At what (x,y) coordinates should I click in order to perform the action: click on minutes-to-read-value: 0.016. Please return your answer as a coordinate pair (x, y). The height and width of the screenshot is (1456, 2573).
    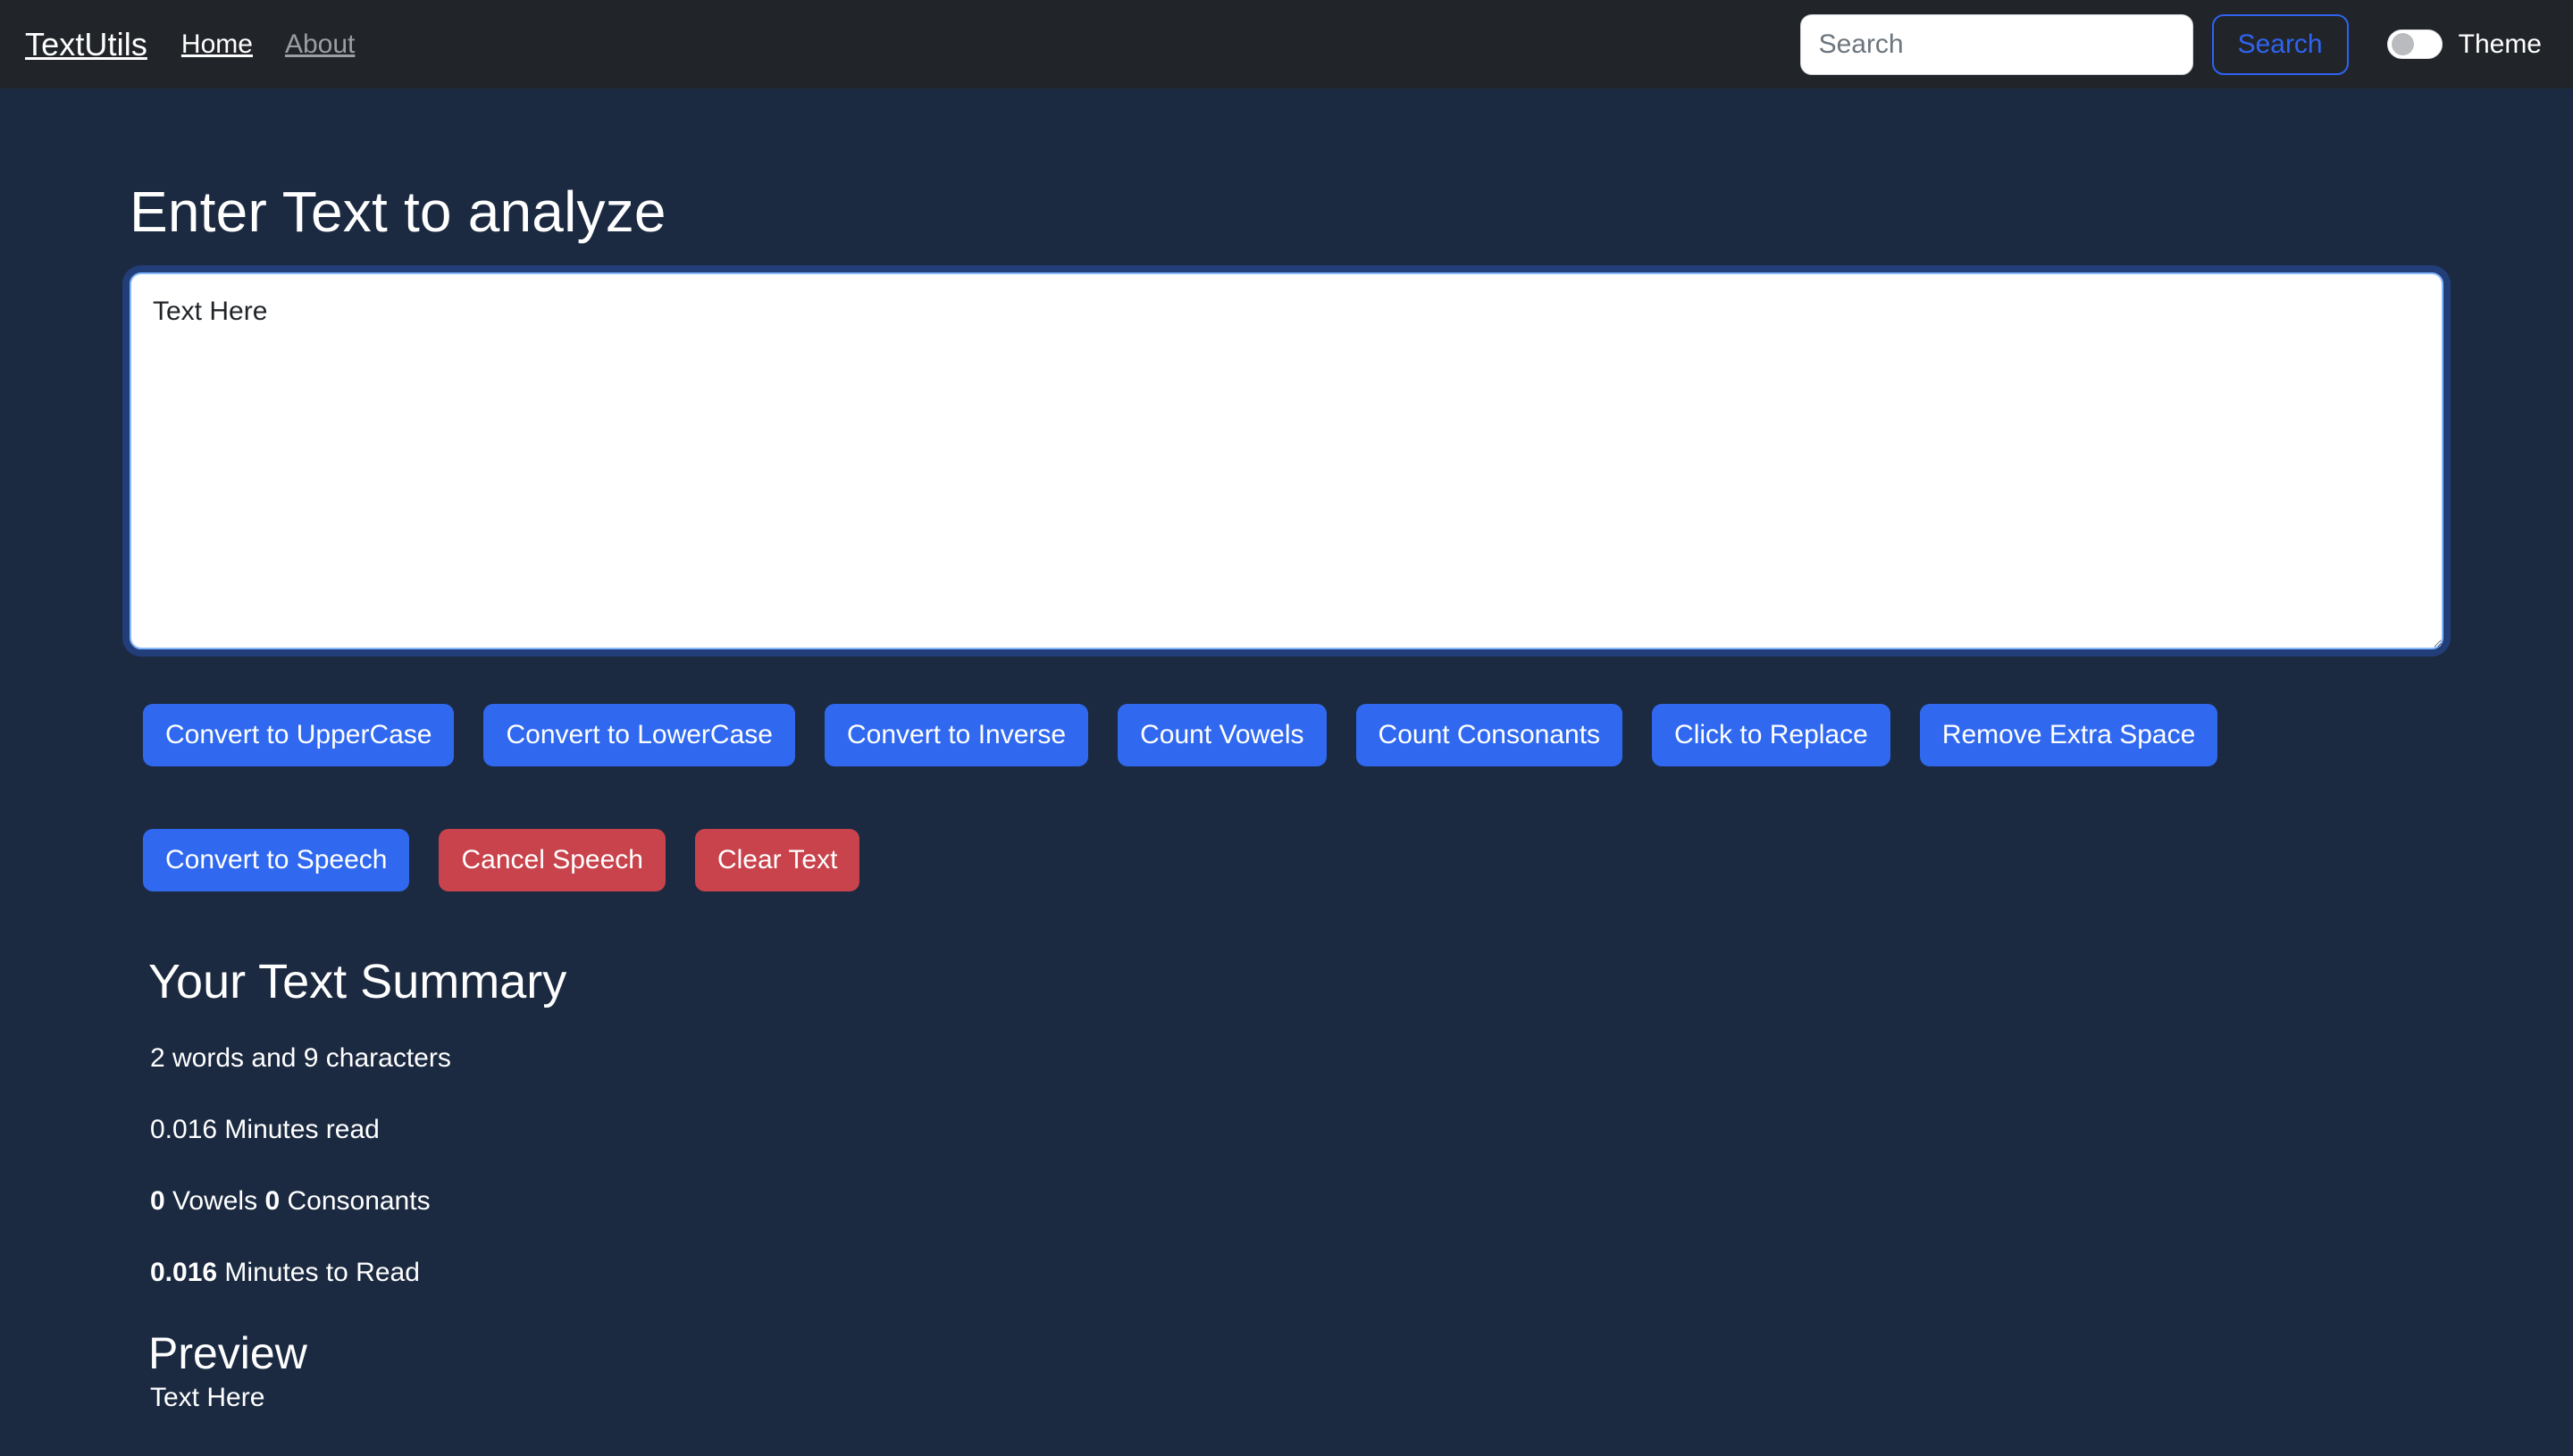
    Looking at the image, I should click on (184, 1272).